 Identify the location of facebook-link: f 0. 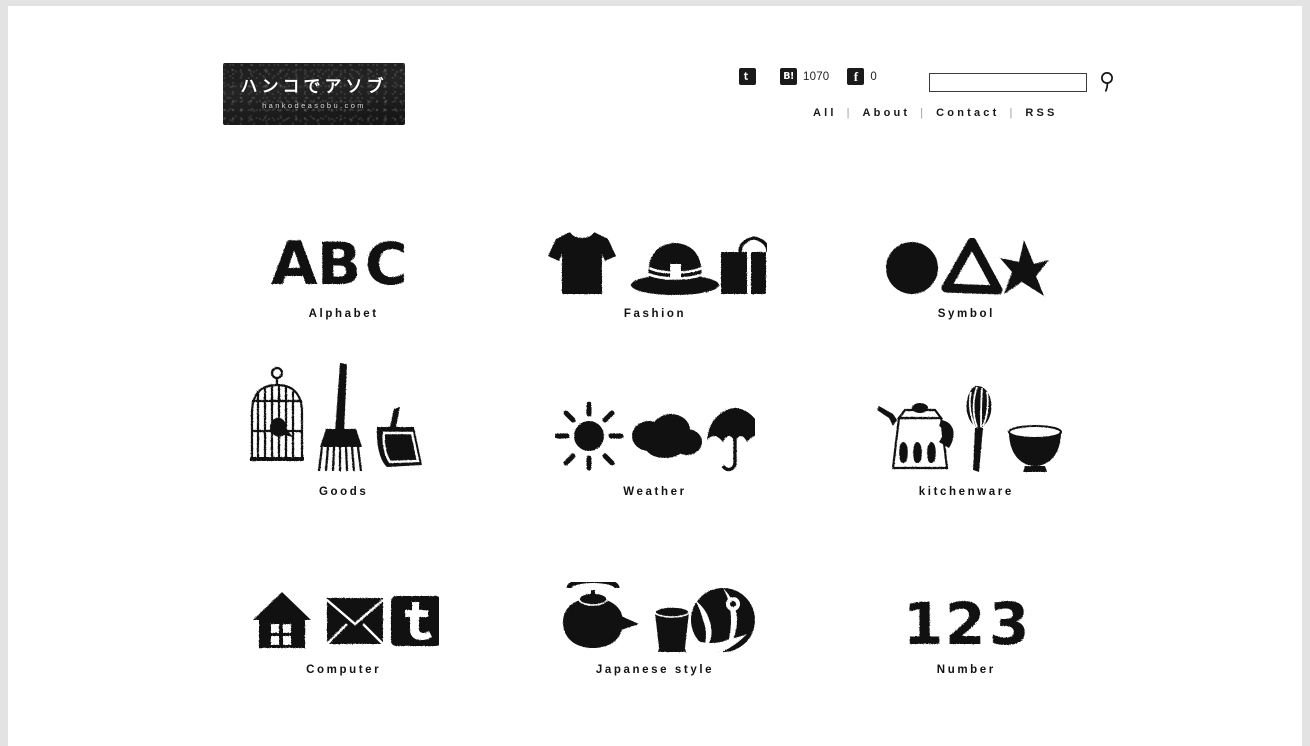
(862, 76).